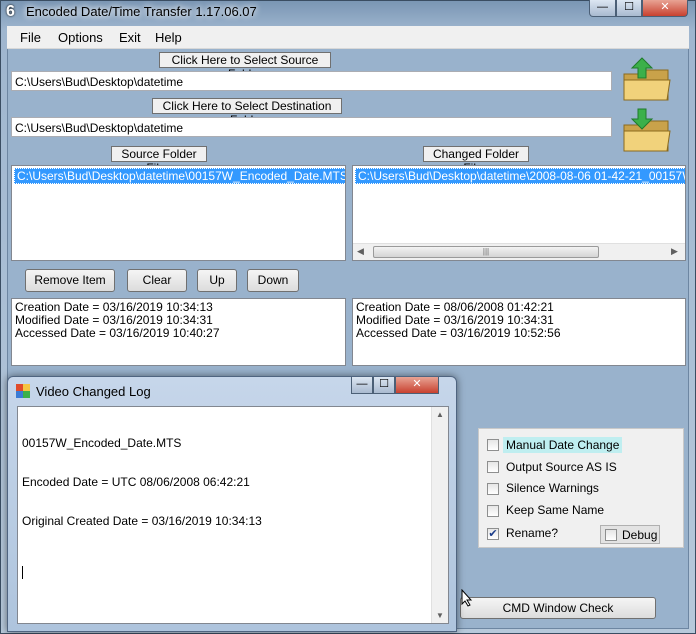  Describe the element at coordinates (157, 280) in the screenshot. I see `clear-button: Clear` at that location.